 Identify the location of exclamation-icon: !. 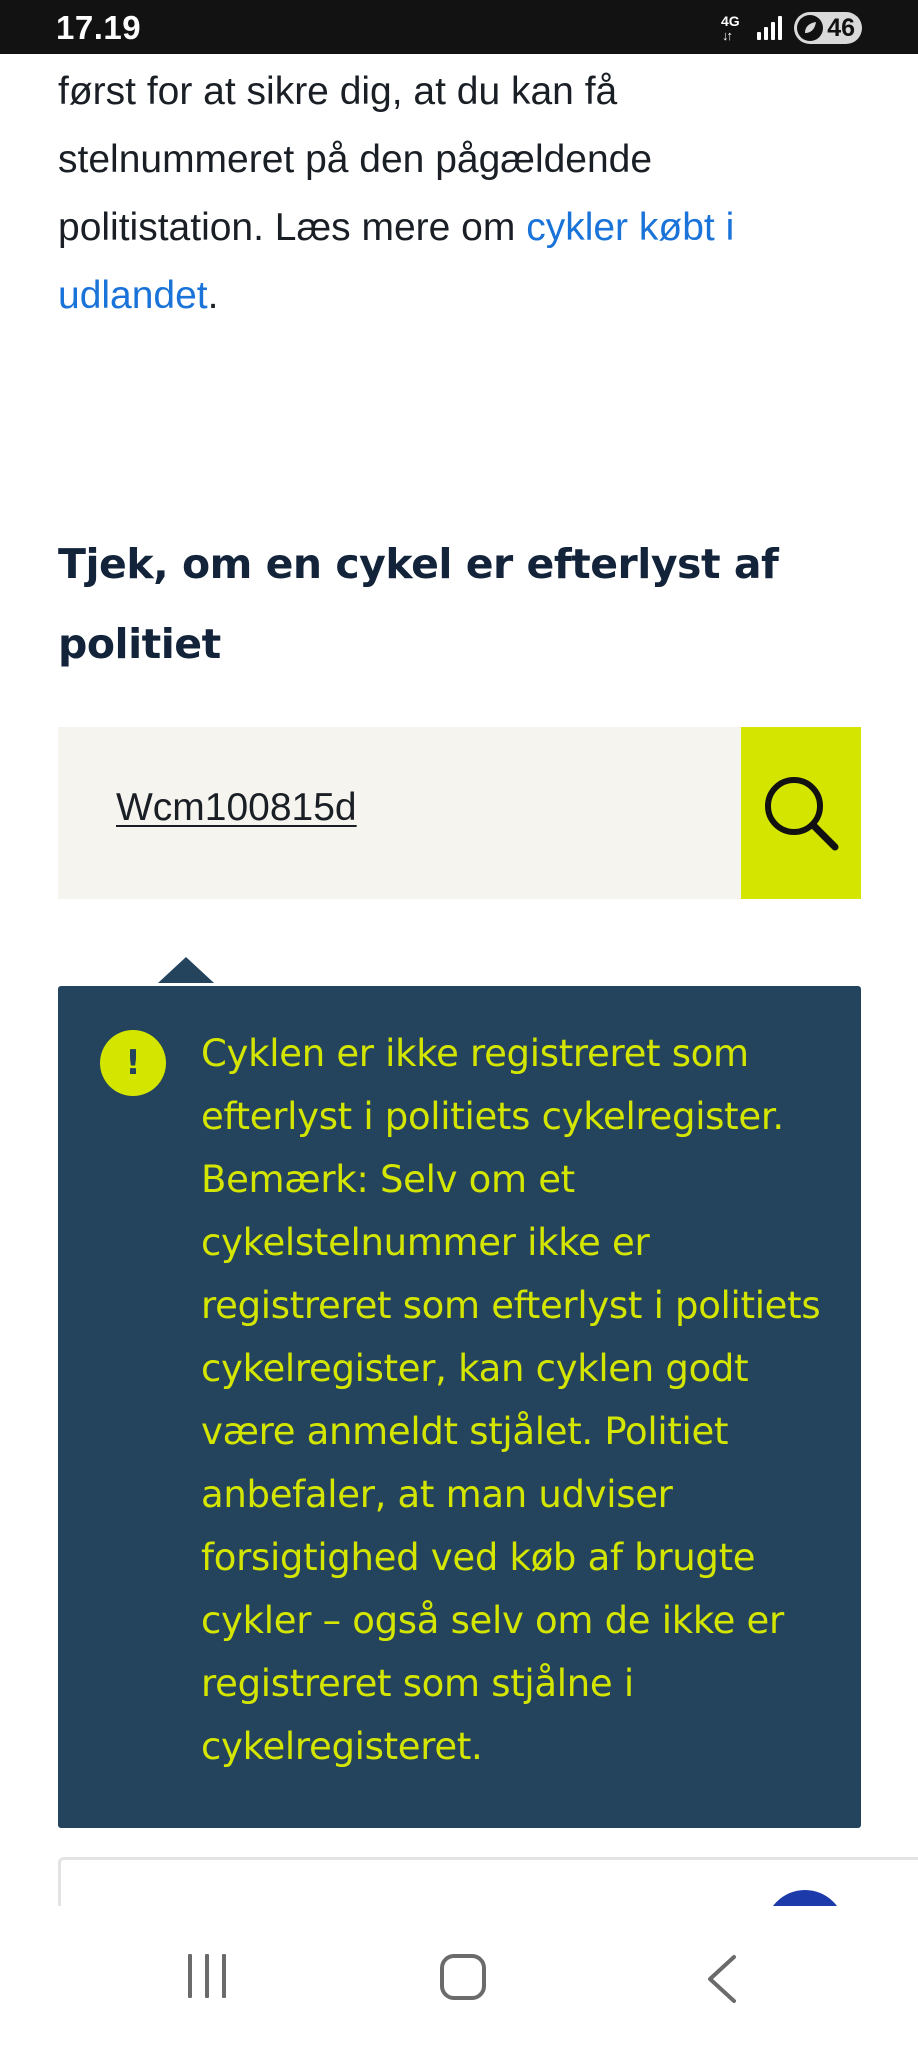
(133, 1063).